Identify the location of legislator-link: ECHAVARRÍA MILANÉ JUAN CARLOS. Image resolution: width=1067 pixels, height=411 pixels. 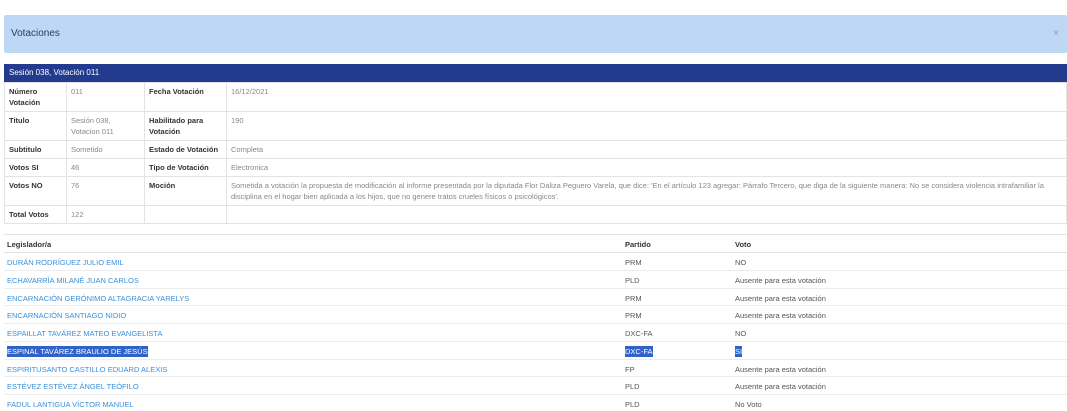
(73, 280).